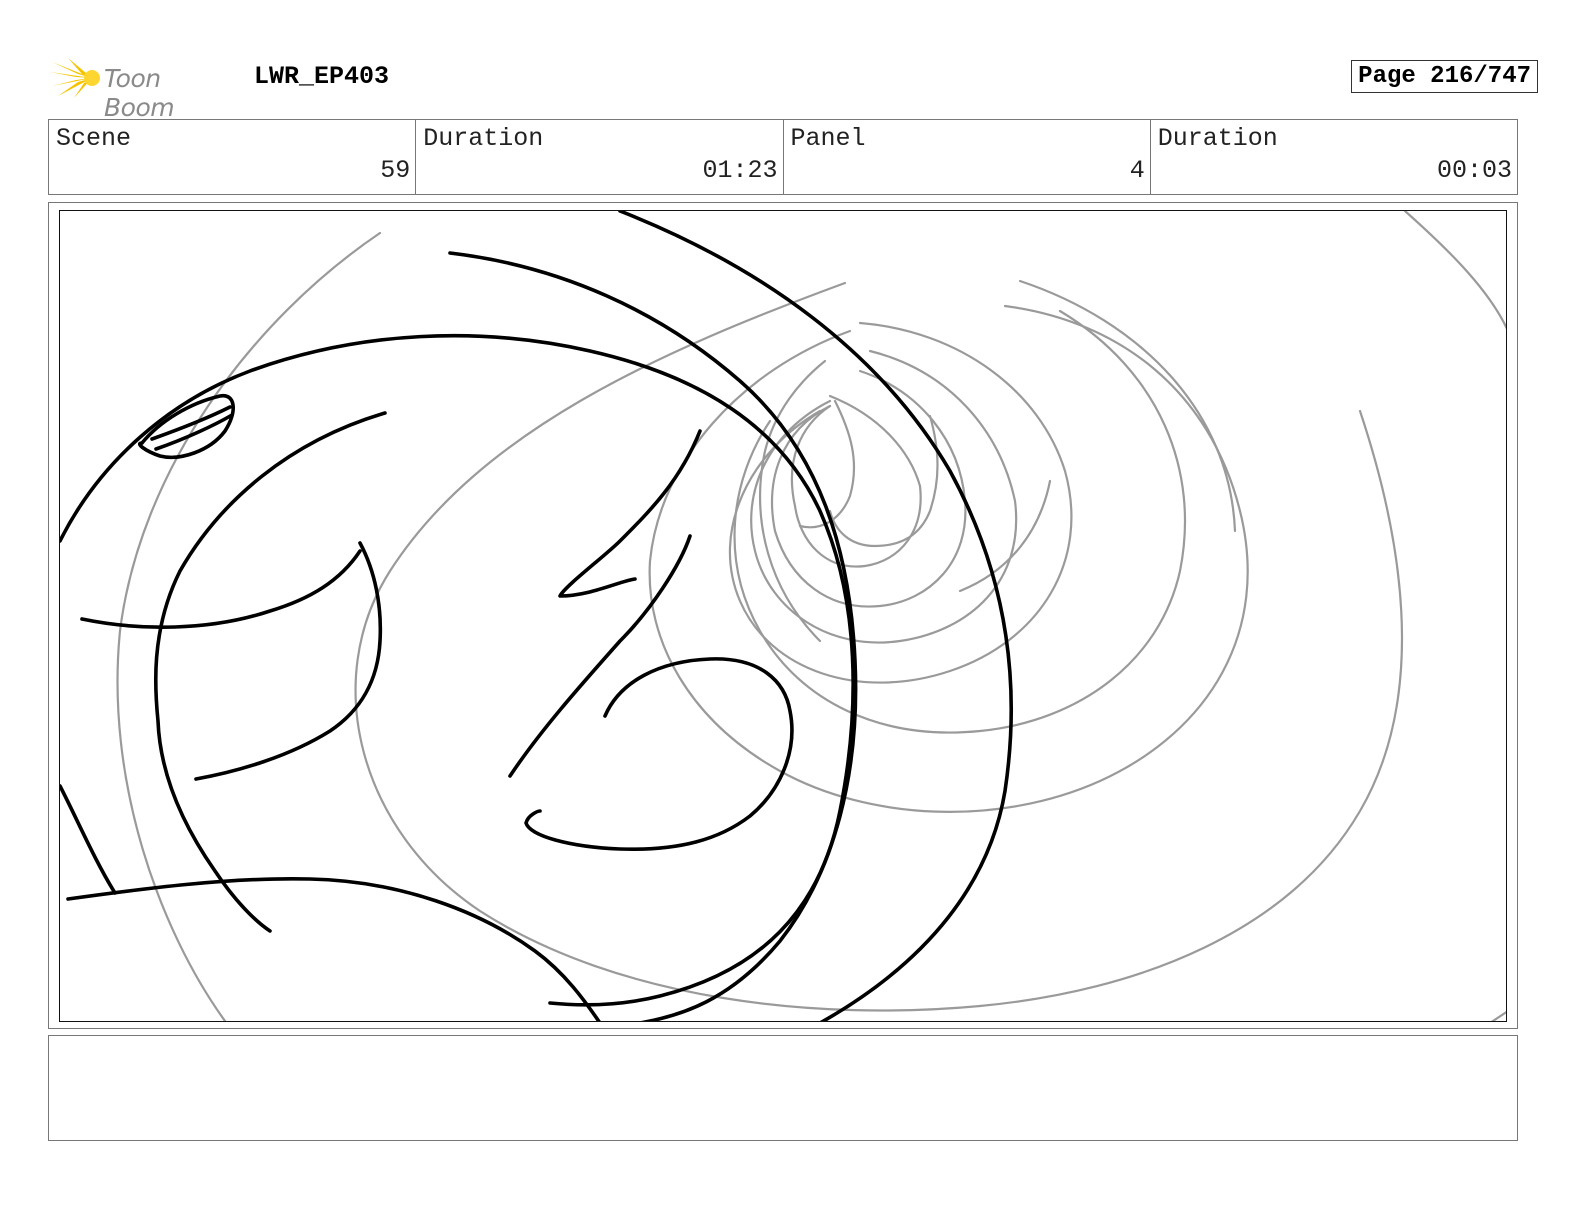 The image size is (1584, 1224). Describe the element at coordinates (233, 157) in the screenshot. I see `scene-cell: Scene 59` at that location.